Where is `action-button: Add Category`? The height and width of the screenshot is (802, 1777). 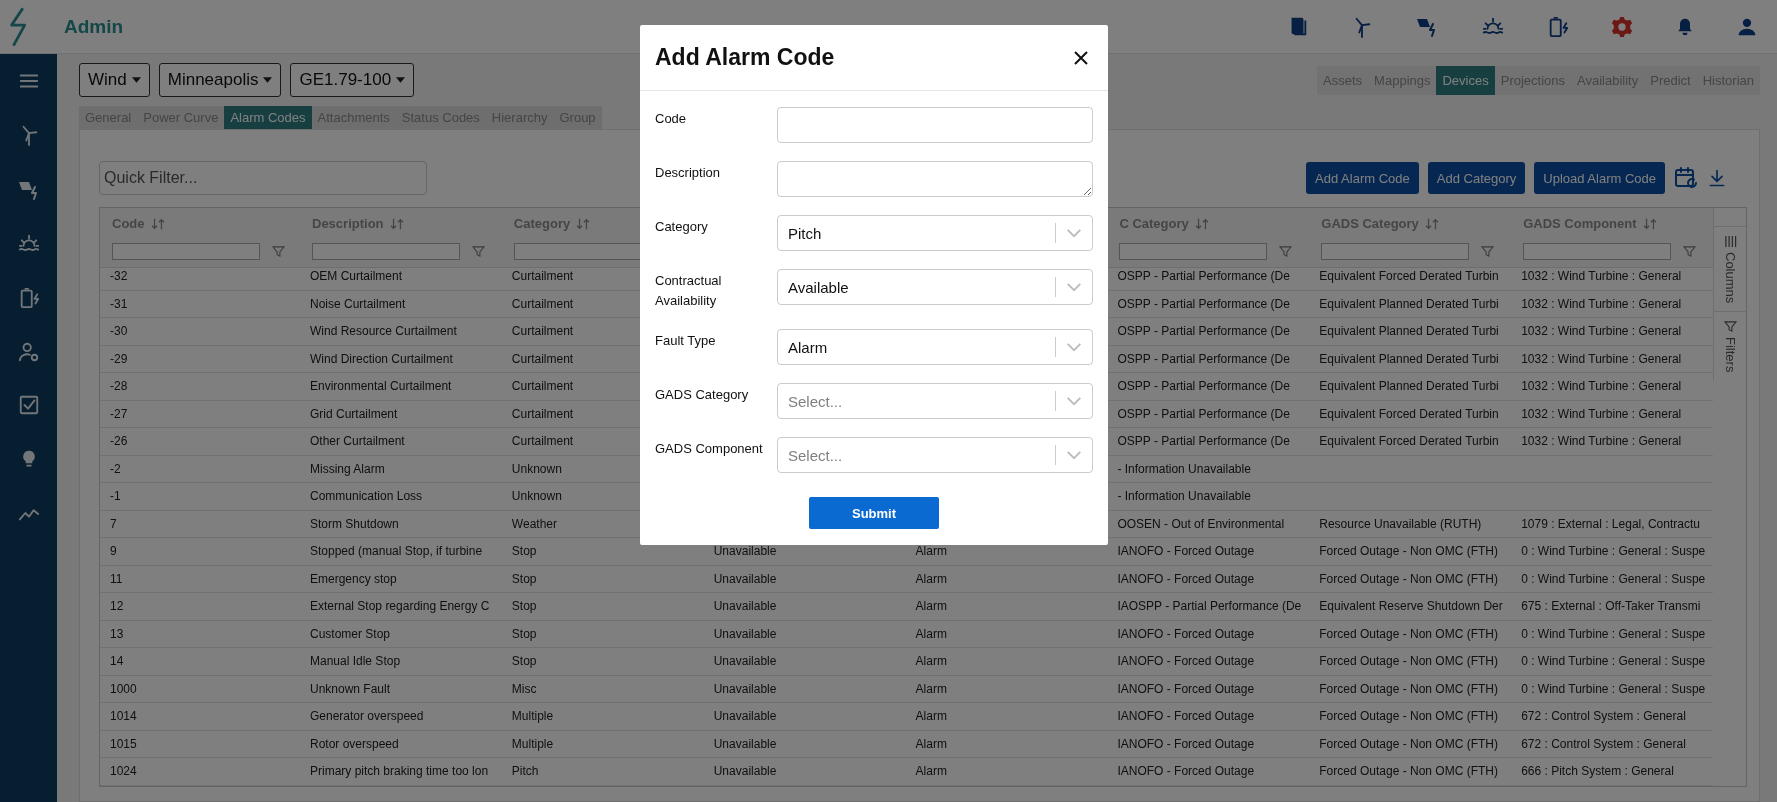
action-button: Add Category is located at coordinates (1476, 178).